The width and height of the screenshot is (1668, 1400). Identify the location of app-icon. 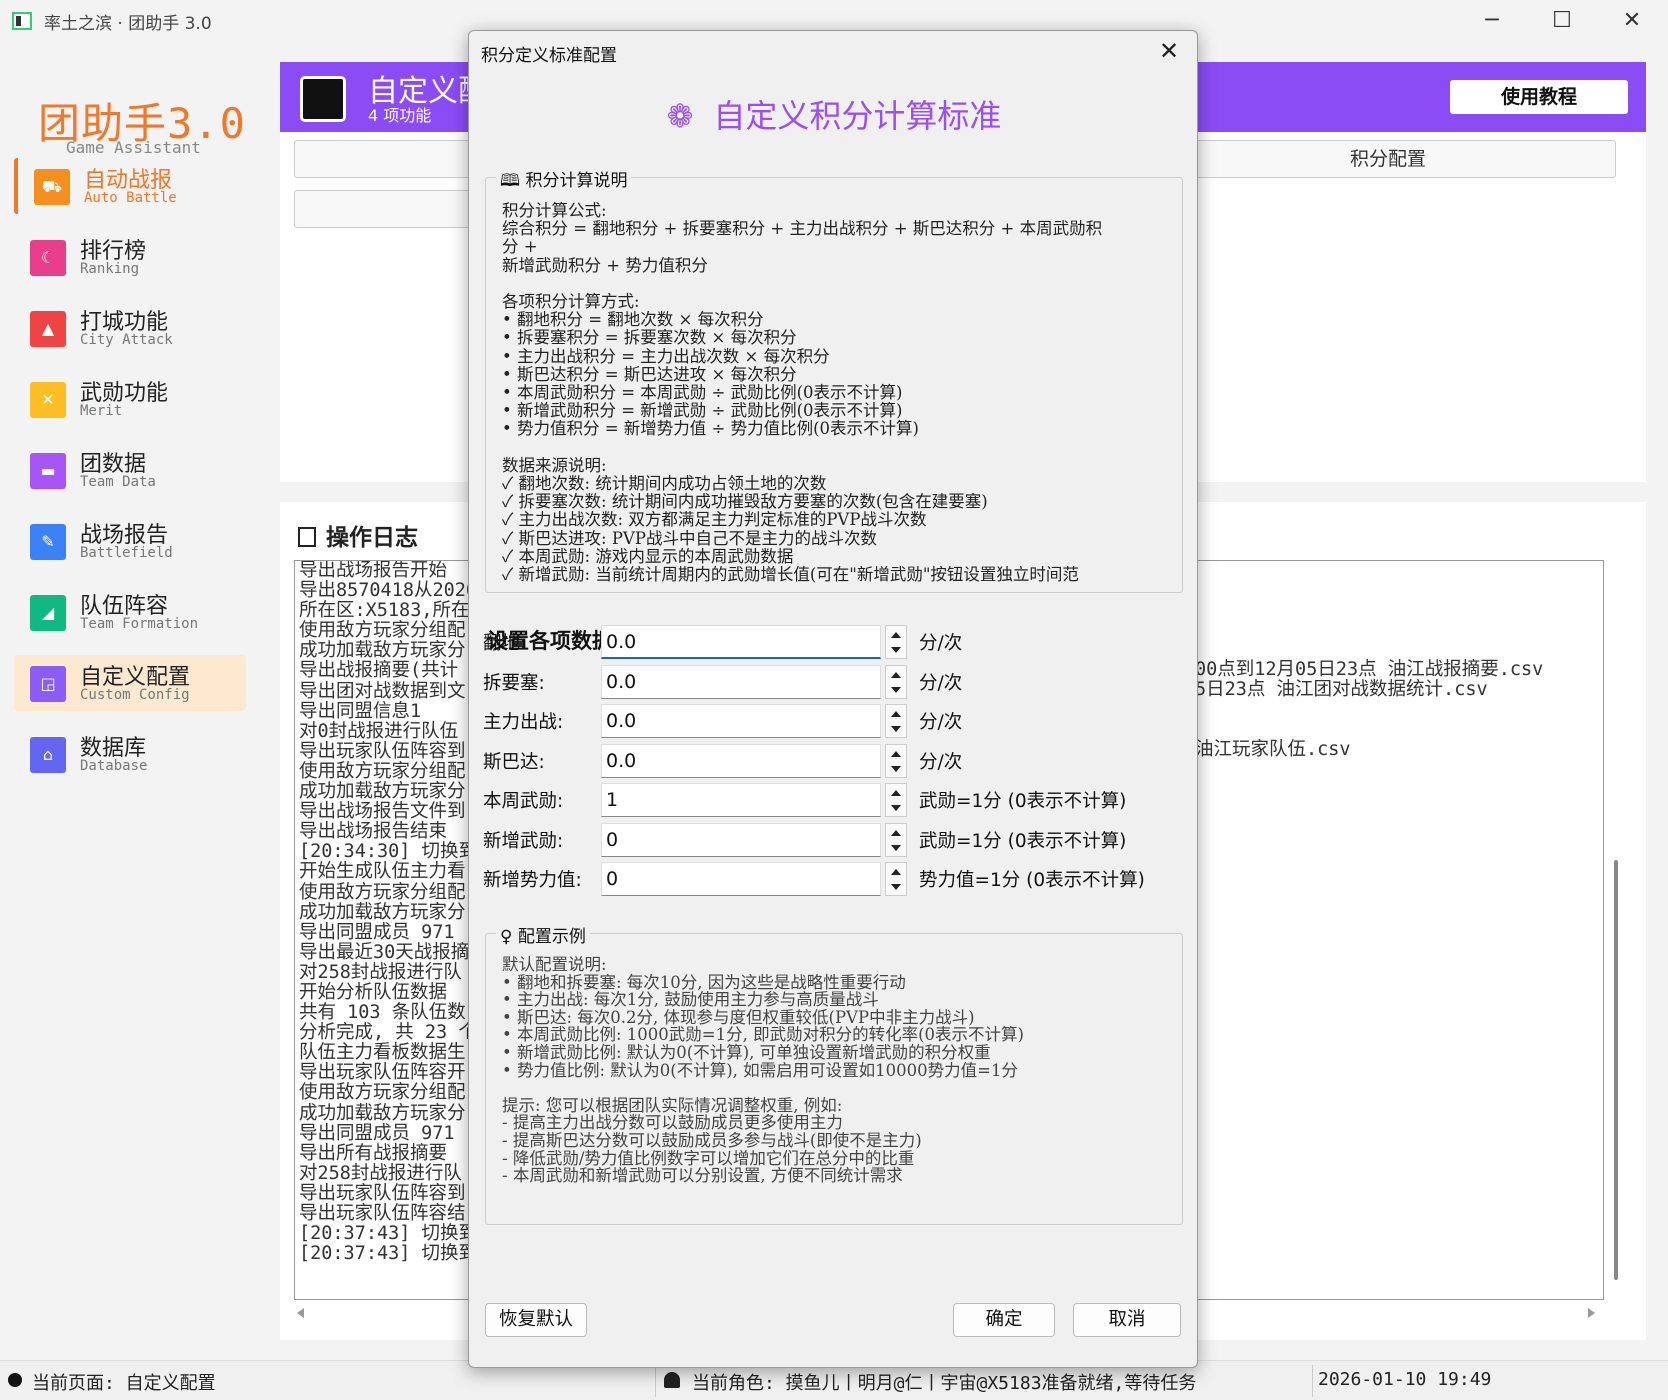
(22, 21).